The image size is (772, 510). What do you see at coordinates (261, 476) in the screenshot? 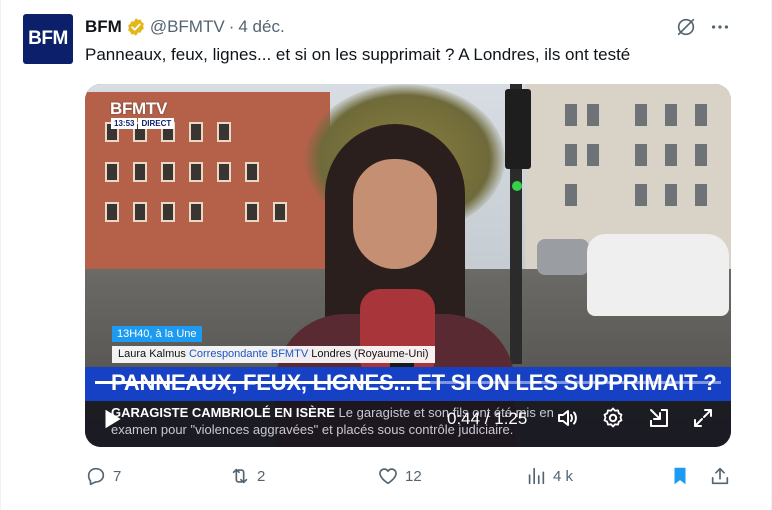
I see `repost-count: 2` at bounding box center [261, 476].